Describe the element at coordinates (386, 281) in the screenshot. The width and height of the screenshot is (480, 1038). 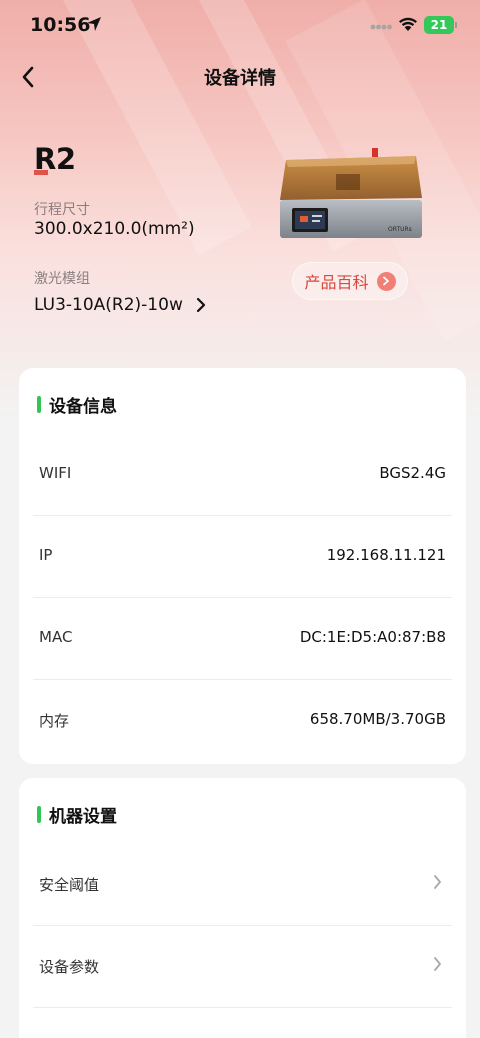
I see `chevron-right-circle-icon` at that location.